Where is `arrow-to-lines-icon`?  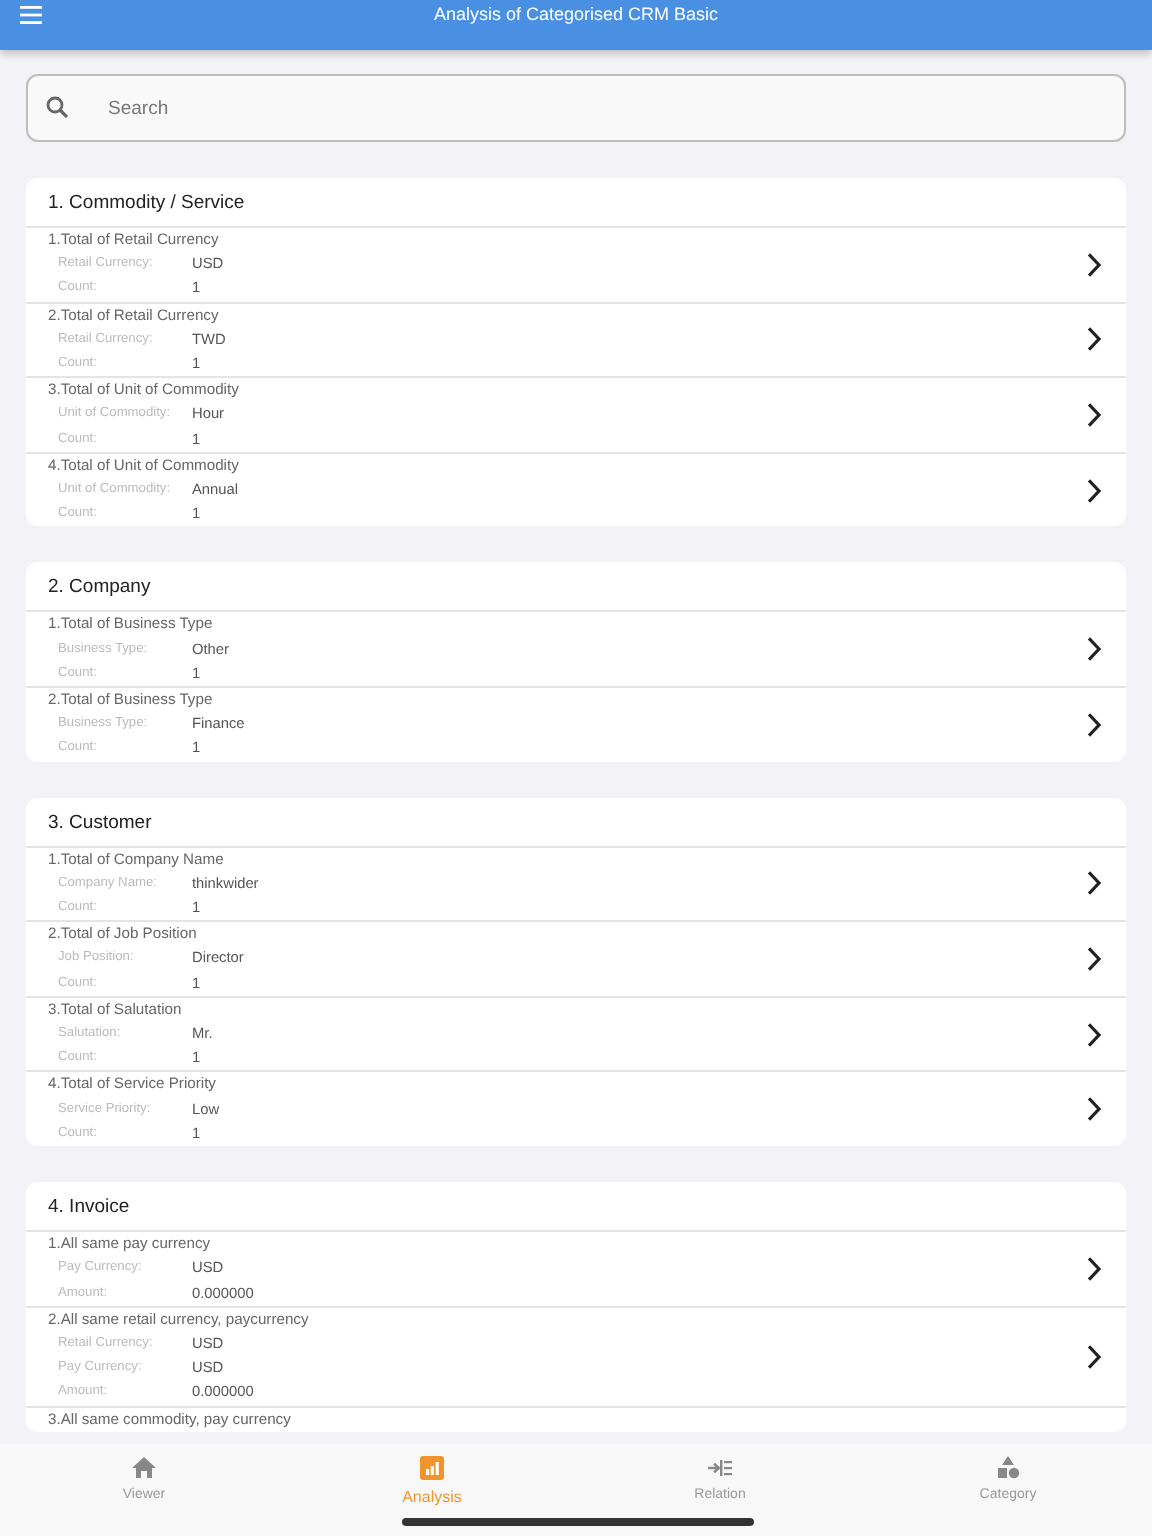 arrow-to-lines-icon is located at coordinates (720, 1468).